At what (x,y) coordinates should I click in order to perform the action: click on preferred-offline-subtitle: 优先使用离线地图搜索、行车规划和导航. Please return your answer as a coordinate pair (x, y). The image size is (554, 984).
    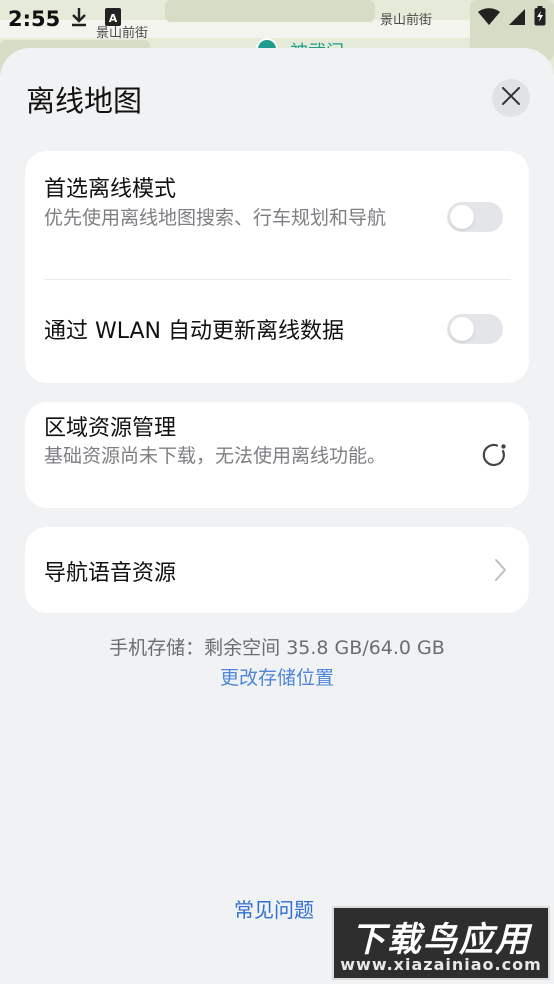
    Looking at the image, I should click on (215, 218).